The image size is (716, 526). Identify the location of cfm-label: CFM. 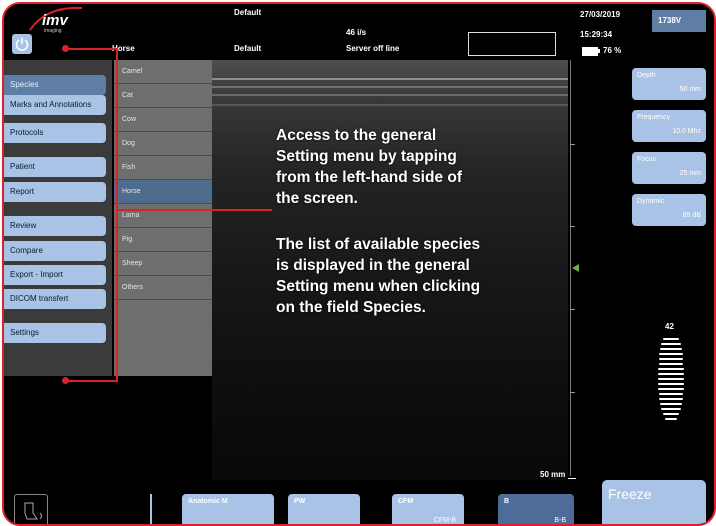
(406, 501).